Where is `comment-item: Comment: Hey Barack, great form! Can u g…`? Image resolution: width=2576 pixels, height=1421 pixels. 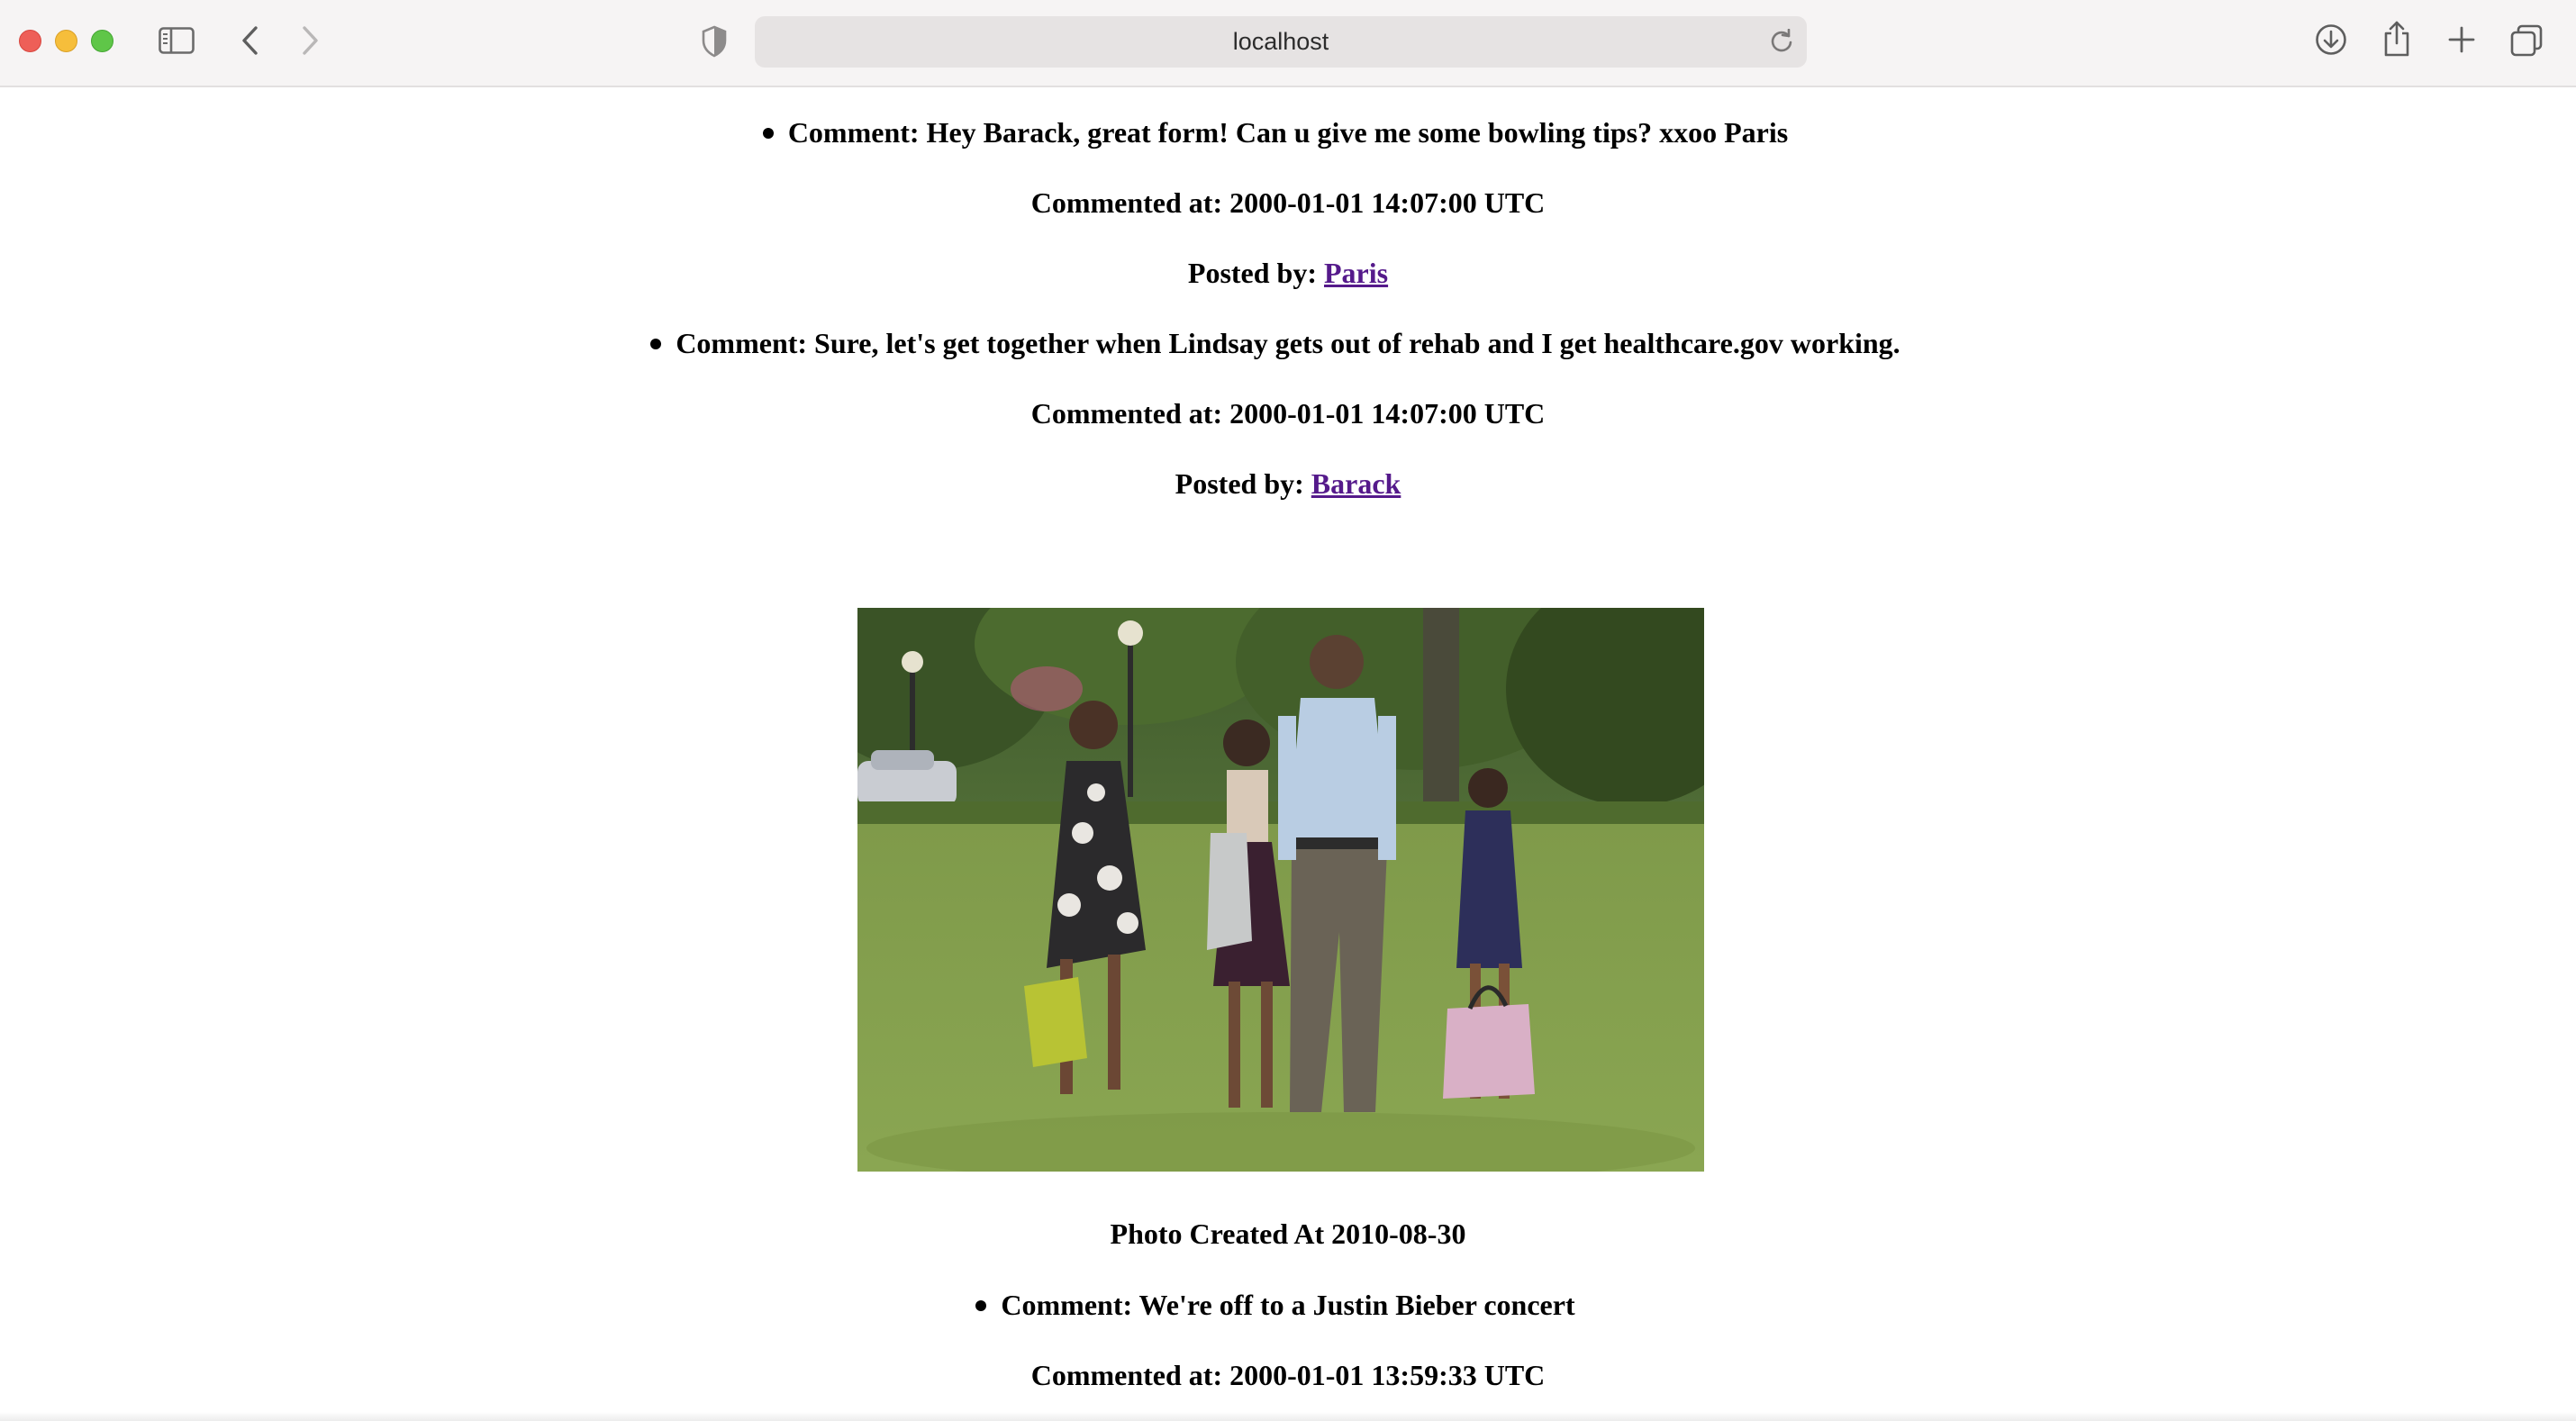
comment-item: Comment: Hey Barack, great form! Can u g… is located at coordinates (1288, 132).